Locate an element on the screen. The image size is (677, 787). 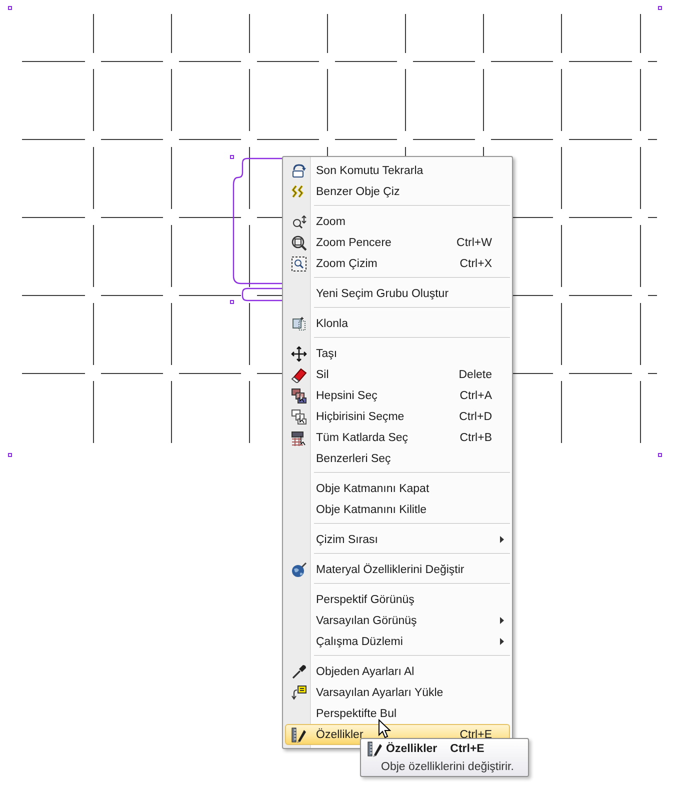
shortcut-label: Ctrl+E is located at coordinates (476, 734).